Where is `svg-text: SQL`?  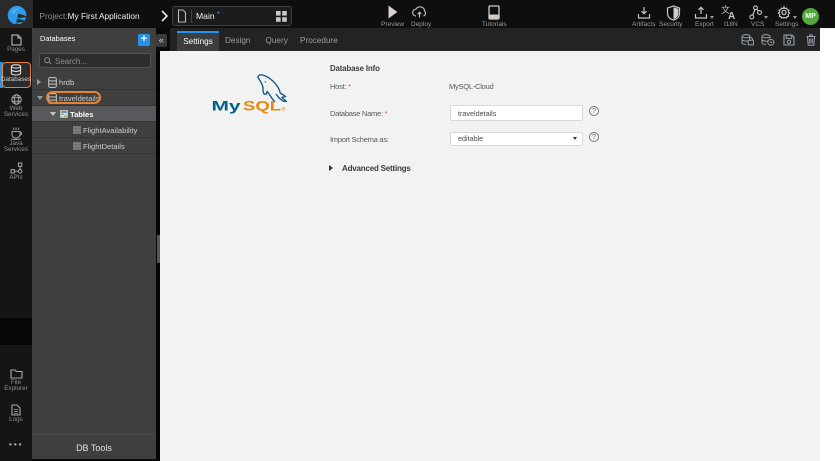 svg-text: SQL is located at coordinates (262, 106).